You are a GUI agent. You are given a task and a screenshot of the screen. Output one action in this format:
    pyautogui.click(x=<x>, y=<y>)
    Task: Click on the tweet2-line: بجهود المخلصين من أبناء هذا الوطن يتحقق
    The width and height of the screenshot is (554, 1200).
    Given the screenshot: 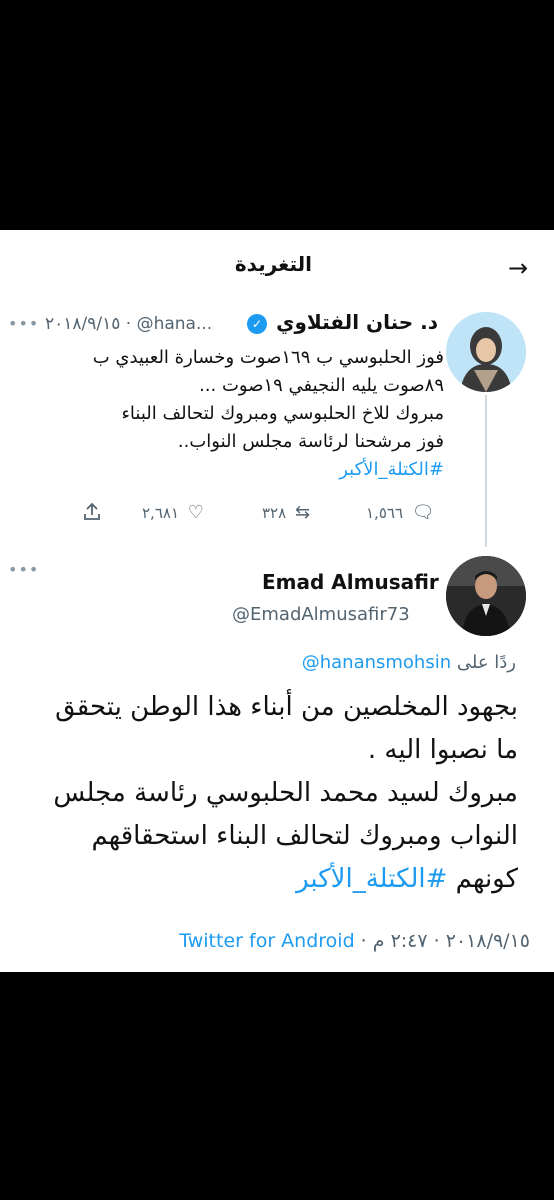 What is the action you would take?
    pyautogui.click(x=286, y=707)
    